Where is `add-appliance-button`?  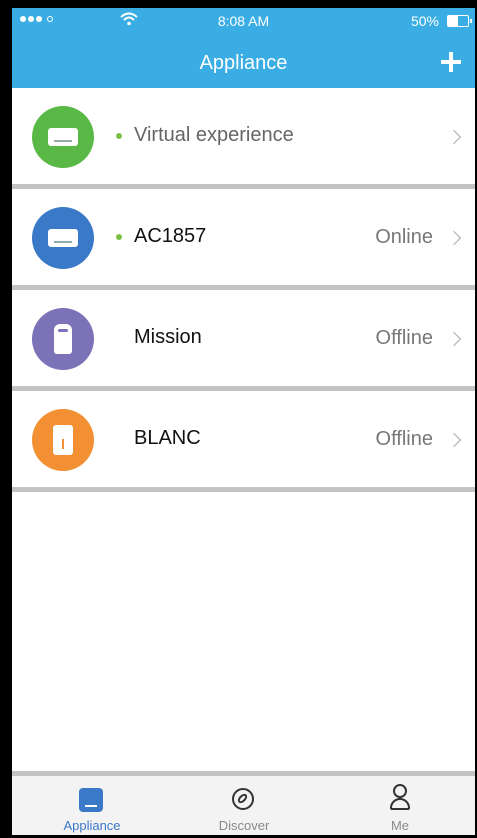
add-appliance-button is located at coordinates (451, 62).